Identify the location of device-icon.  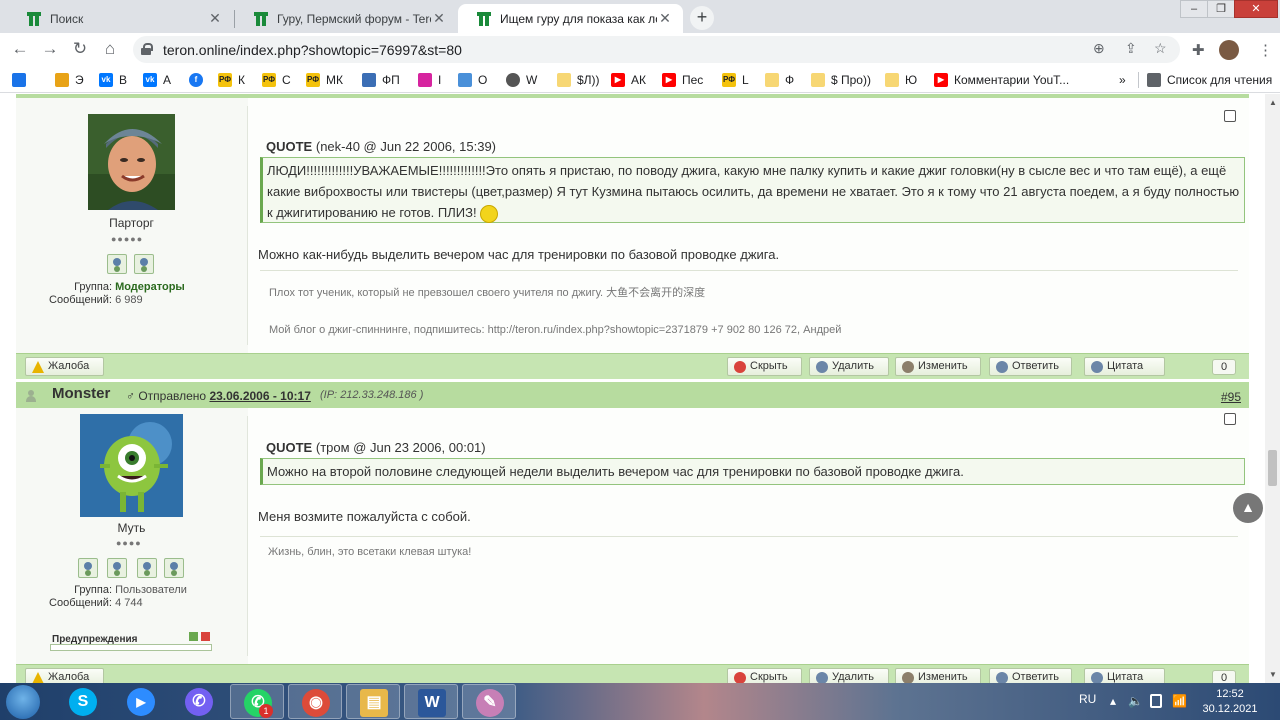
(1156, 701).